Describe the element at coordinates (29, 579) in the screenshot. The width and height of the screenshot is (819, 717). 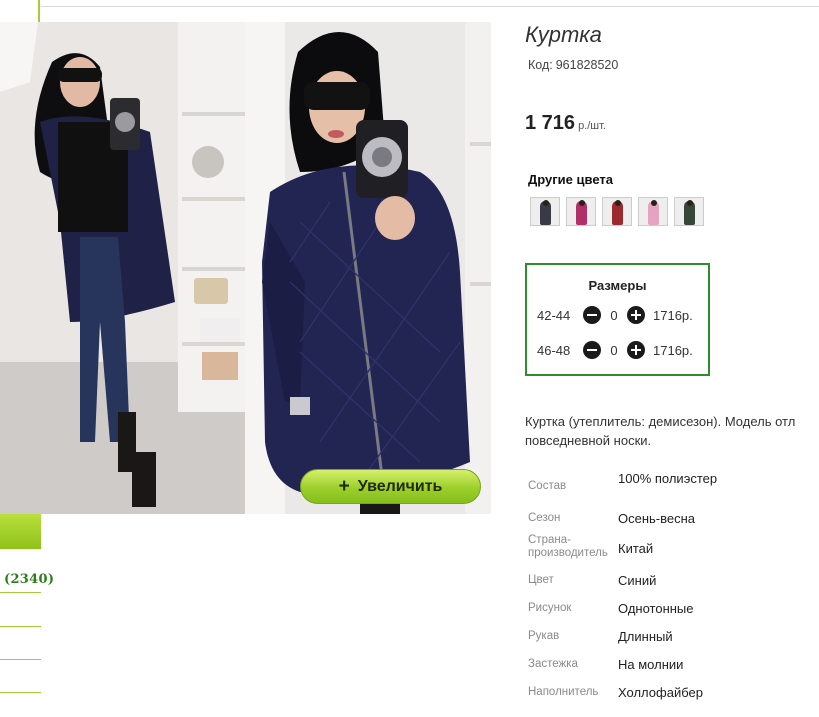
I see `product-count-link: (2340)` at that location.